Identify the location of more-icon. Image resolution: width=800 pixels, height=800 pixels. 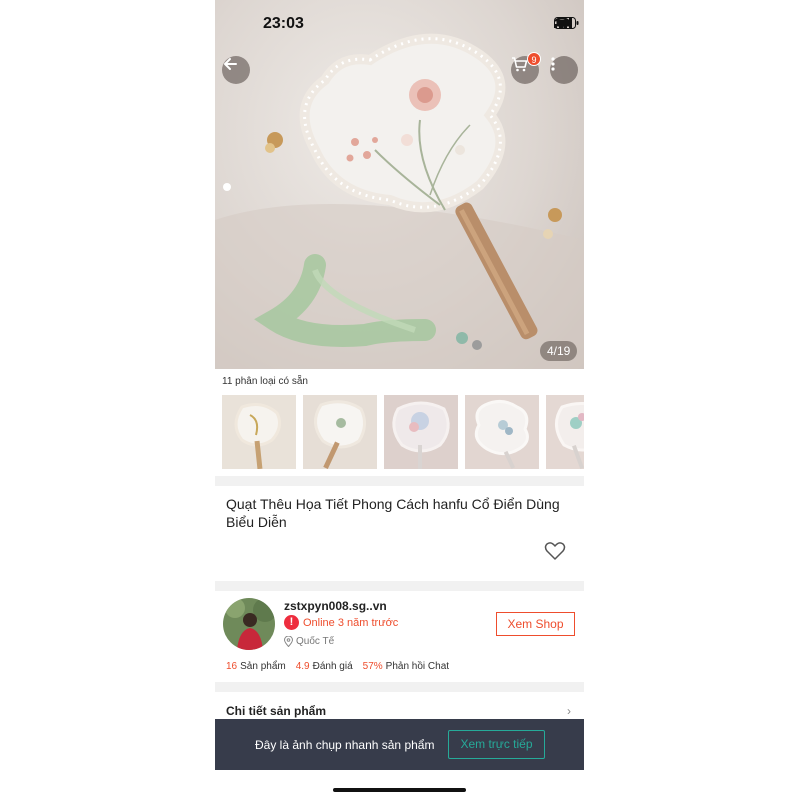
(553, 64).